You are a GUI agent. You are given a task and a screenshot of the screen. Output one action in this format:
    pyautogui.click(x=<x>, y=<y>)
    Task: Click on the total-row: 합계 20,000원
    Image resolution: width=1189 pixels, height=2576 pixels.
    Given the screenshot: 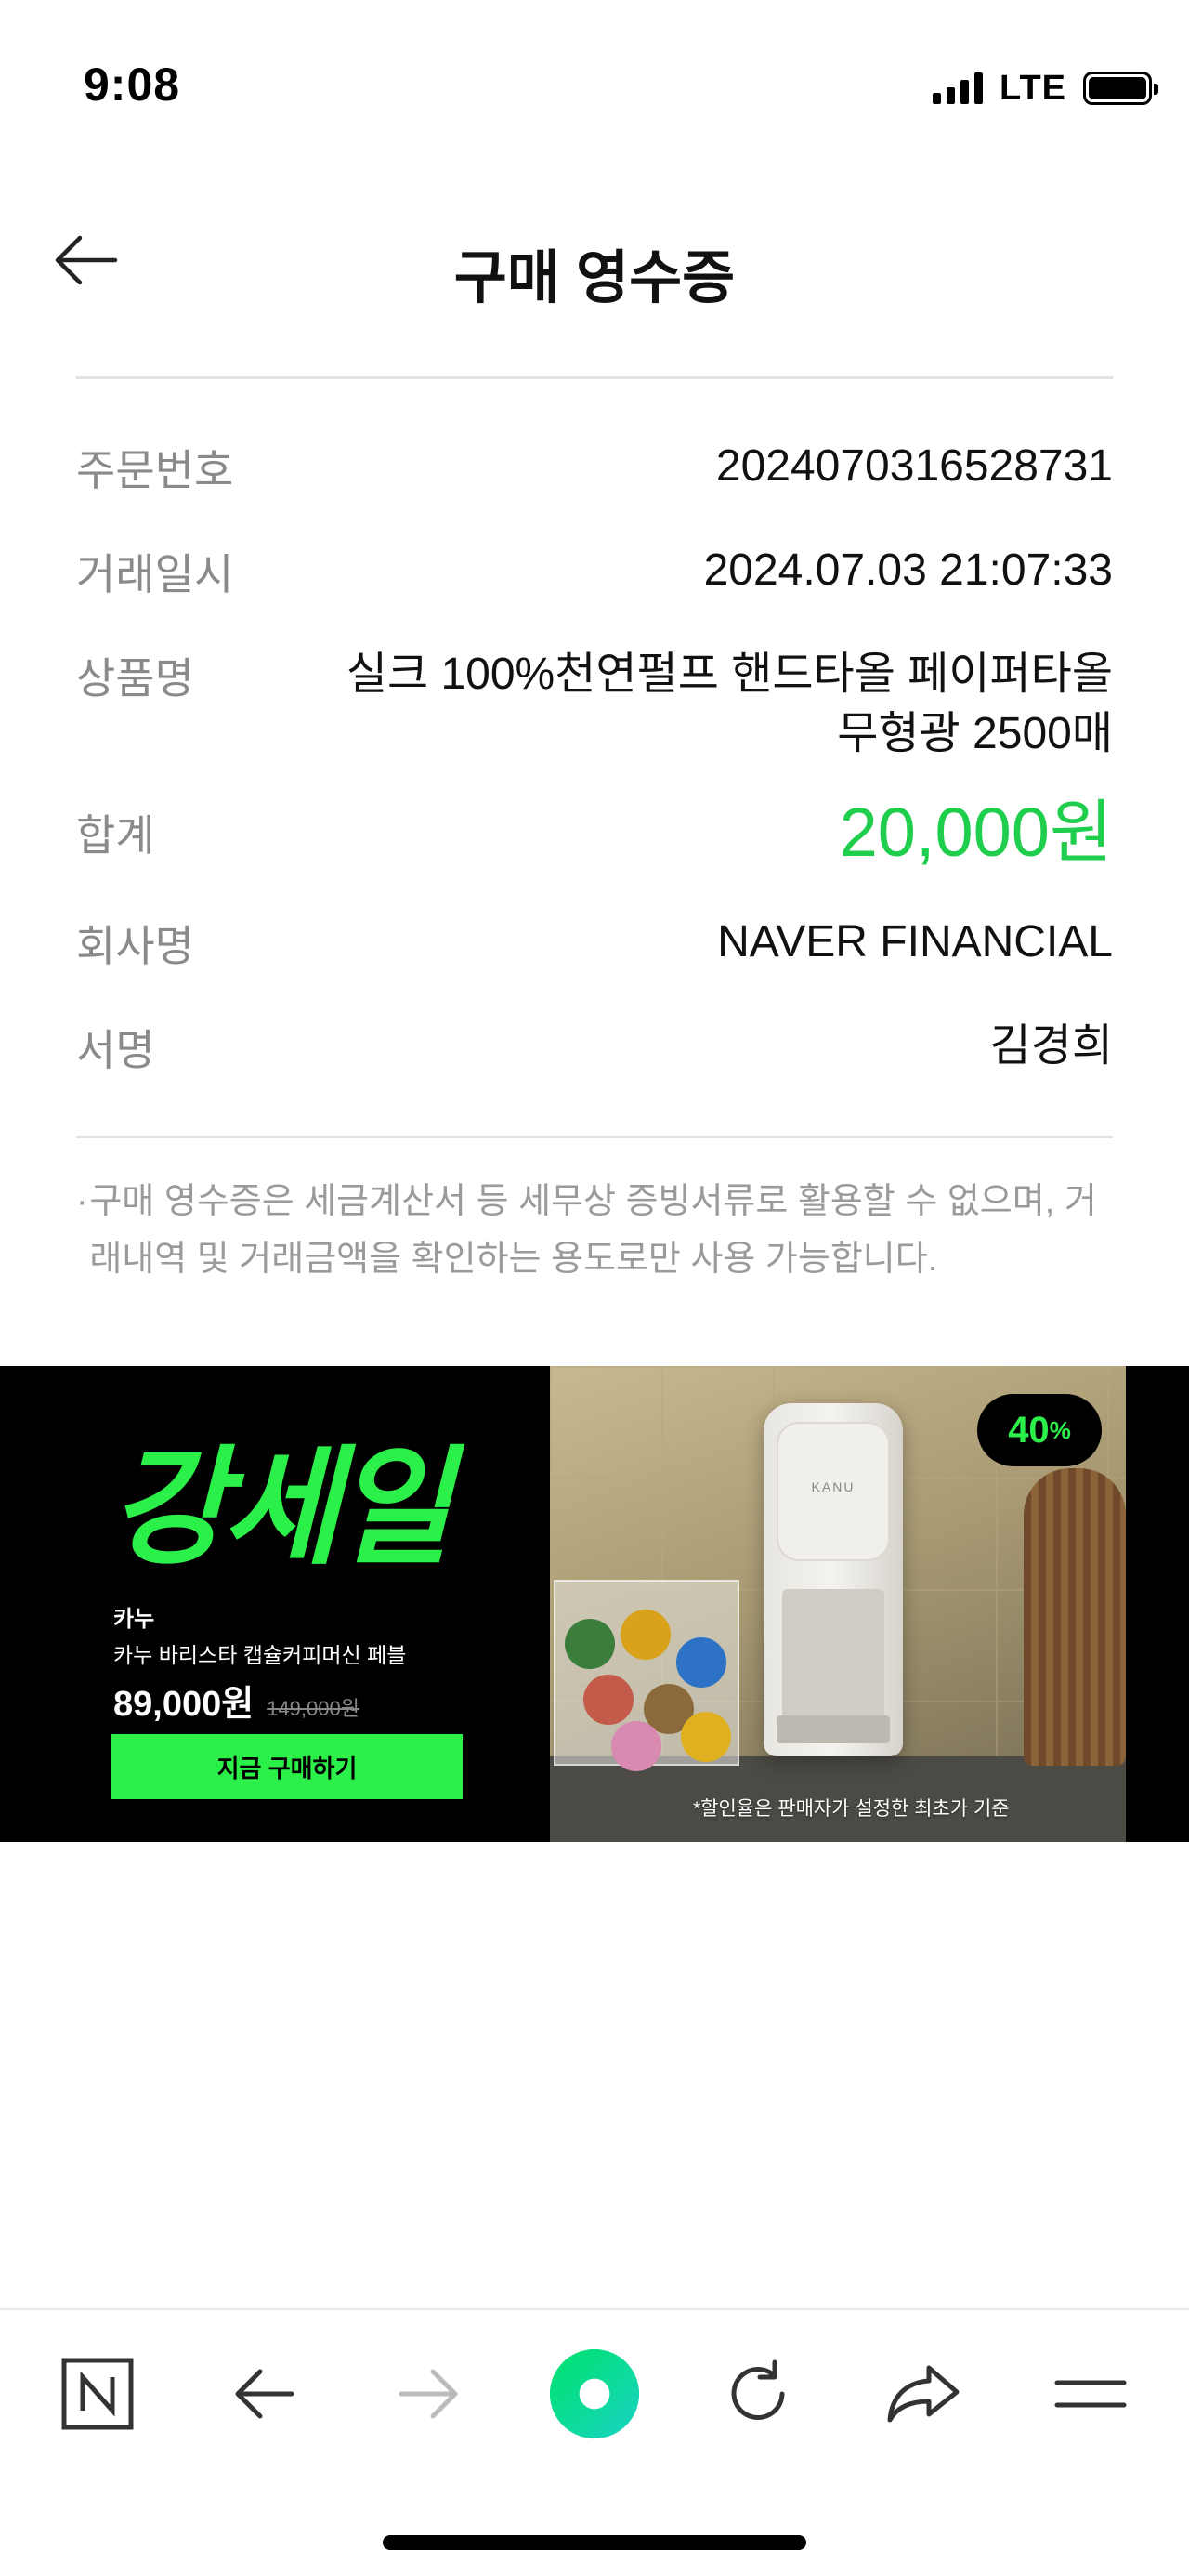 What is the action you would take?
    pyautogui.click(x=594, y=832)
    